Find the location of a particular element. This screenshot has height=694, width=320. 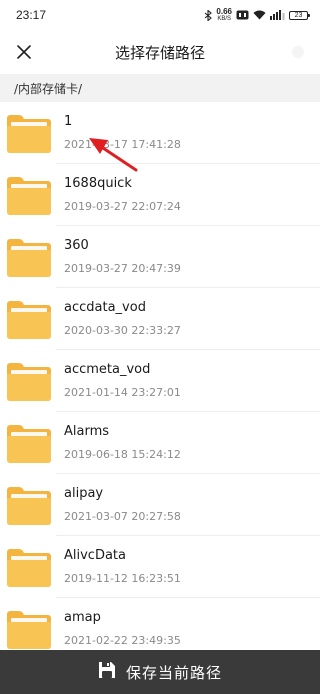

folder-item: Alarms 2019-06-18 15:24:12 is located at coordinates (160, 443).